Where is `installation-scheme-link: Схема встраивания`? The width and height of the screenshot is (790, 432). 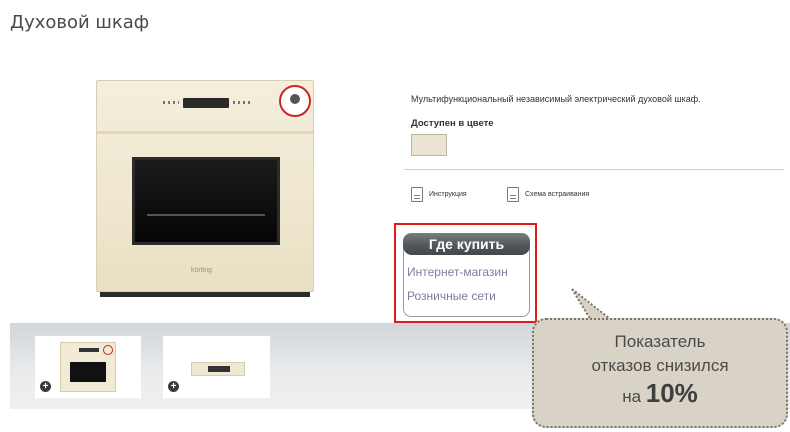
installation-scheme-link: Схема встраивания is located at coordinates (548, 194).